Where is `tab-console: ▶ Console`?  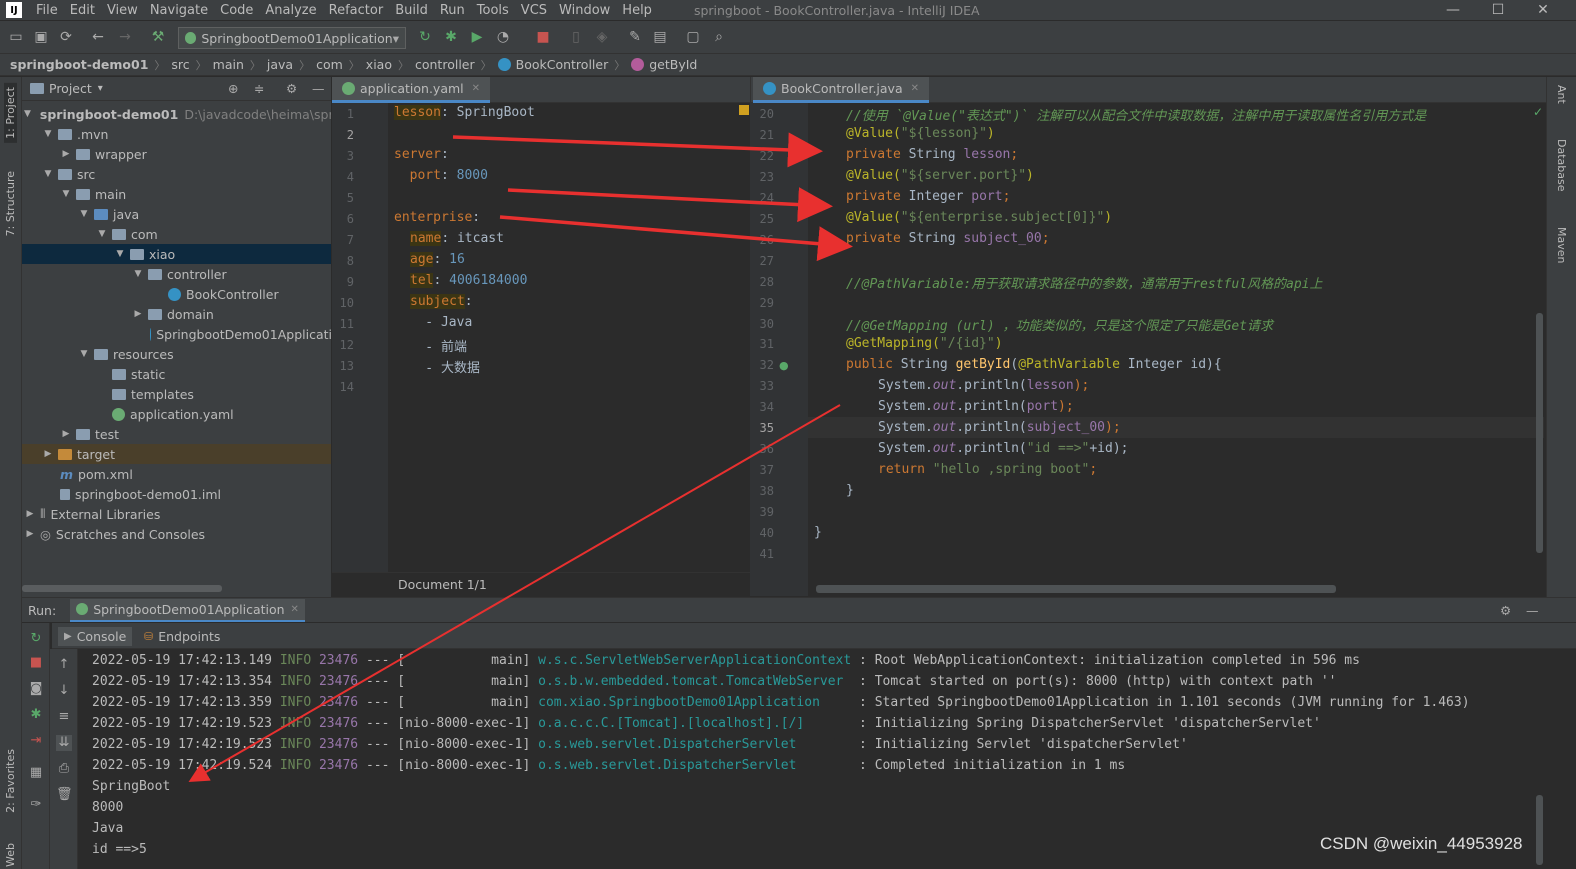
tab-console: ▶ Console is located at coordinates (95, 636).